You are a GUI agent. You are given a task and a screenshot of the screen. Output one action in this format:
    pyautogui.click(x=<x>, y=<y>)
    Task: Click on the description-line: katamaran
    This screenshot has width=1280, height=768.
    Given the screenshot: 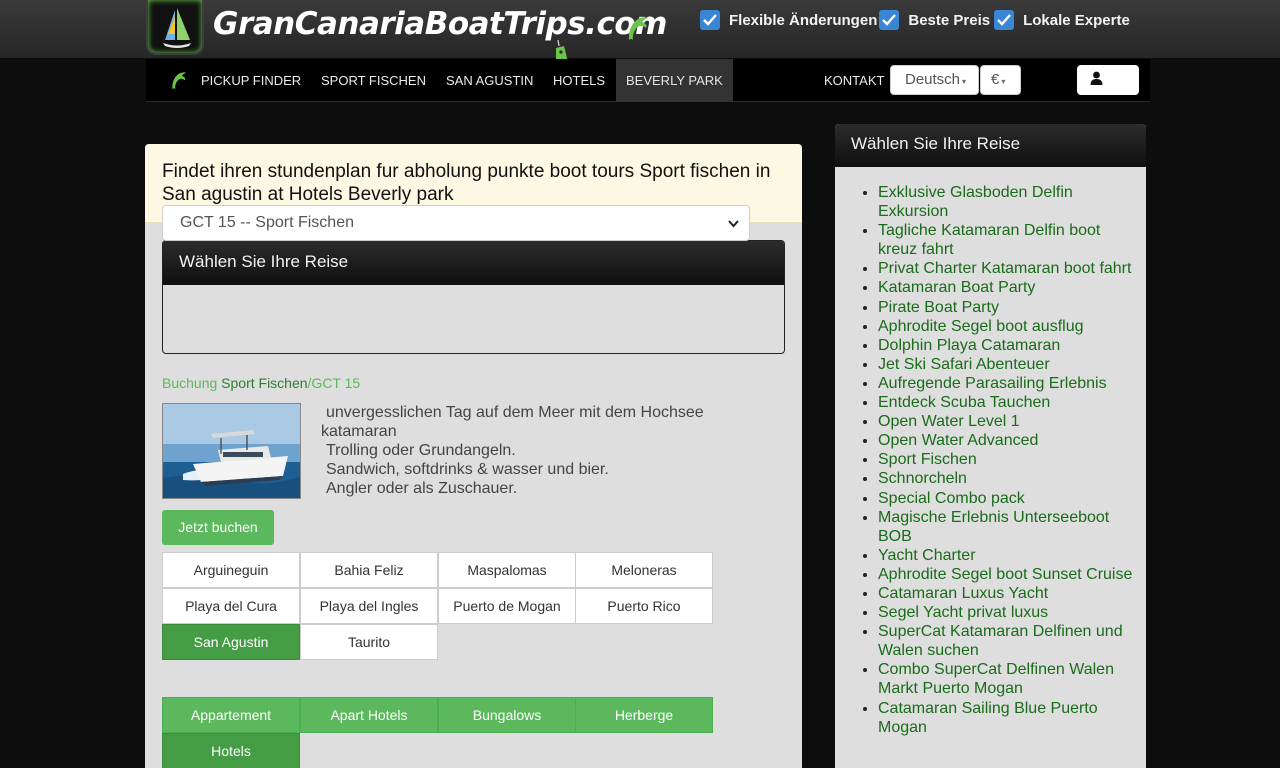 What is the action you would take?
    pyautogui.click(x=359, y=431)
    